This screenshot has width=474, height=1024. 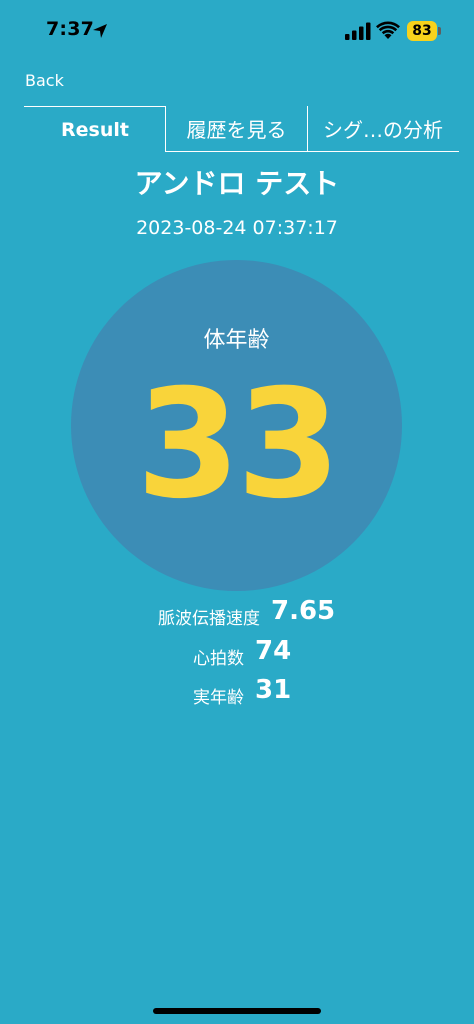 I want to click on metric-row-heart-rate: 心拍数 74, so click(x=237, y=655).